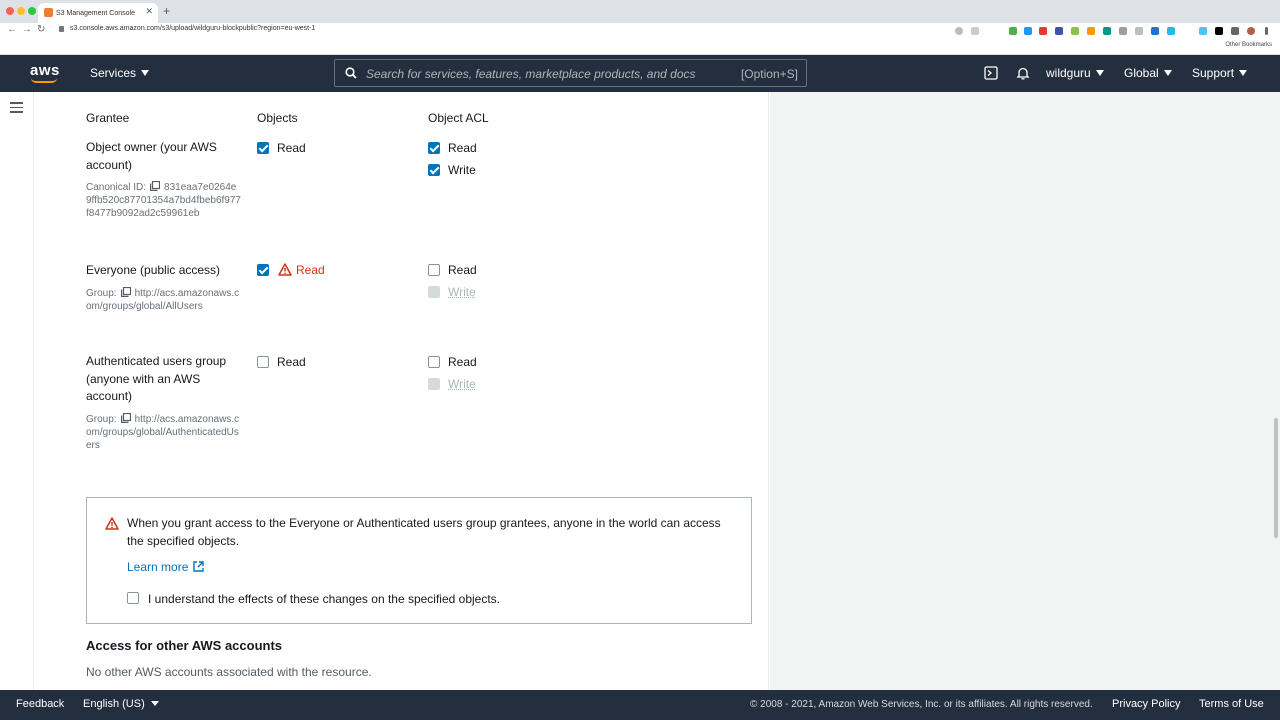  Describe the element at coordinates (166, 11) in the screenshot. I see `new-tab-button: +` at that location.